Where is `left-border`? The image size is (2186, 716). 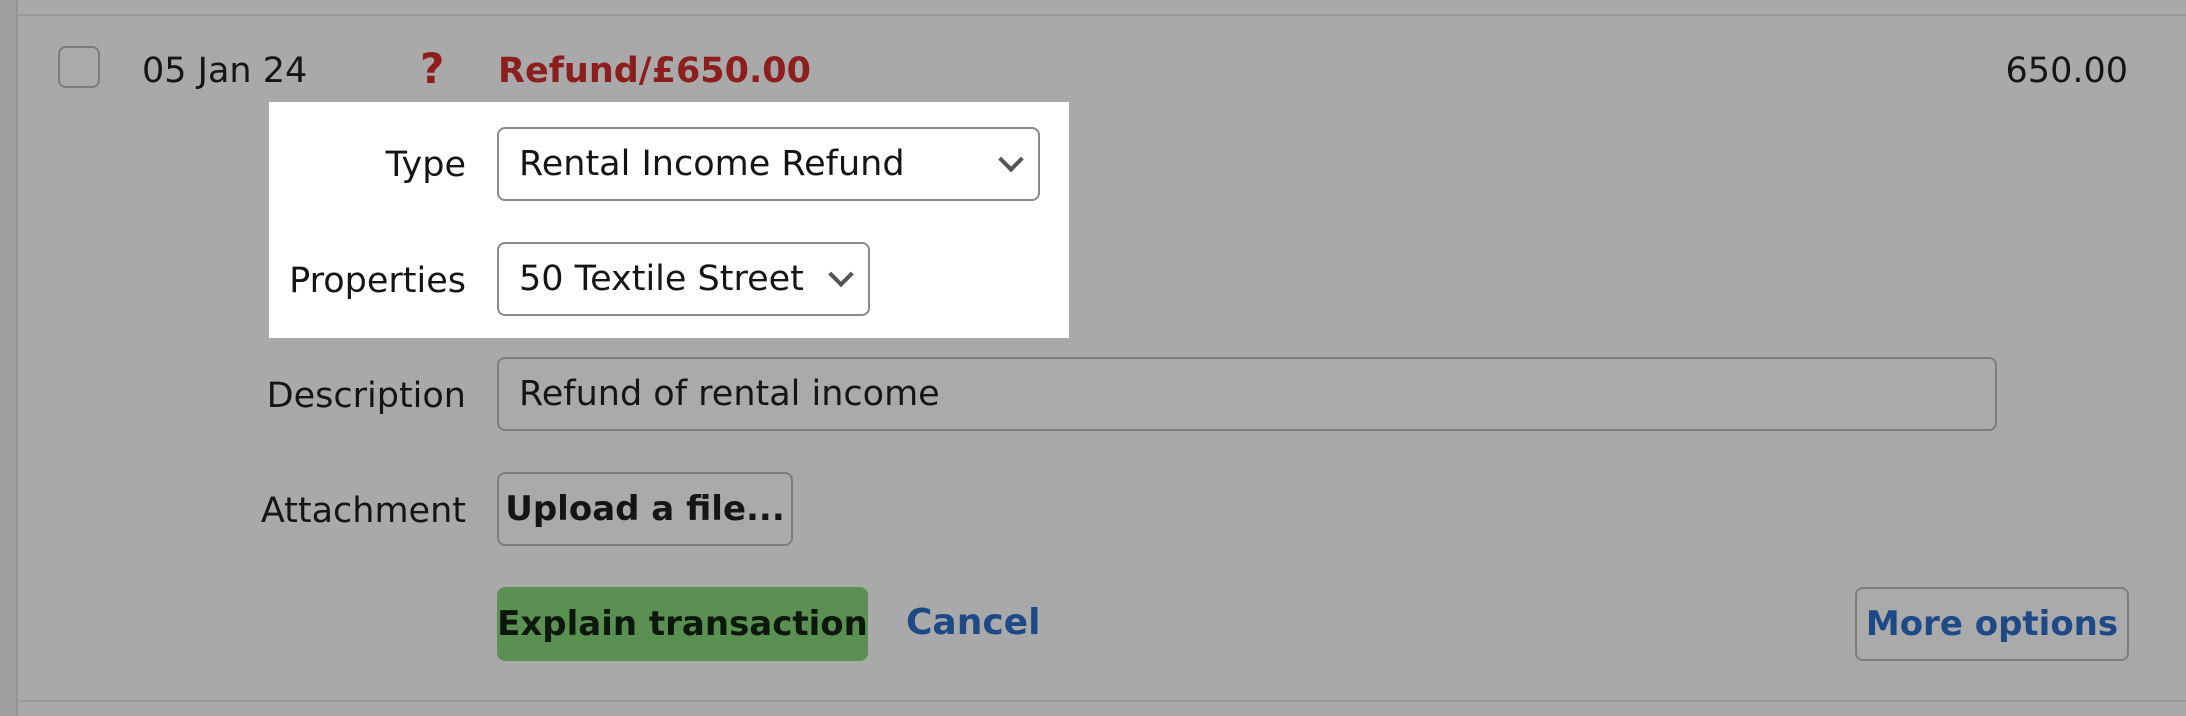
left-border is located at coordinates (9, 358).